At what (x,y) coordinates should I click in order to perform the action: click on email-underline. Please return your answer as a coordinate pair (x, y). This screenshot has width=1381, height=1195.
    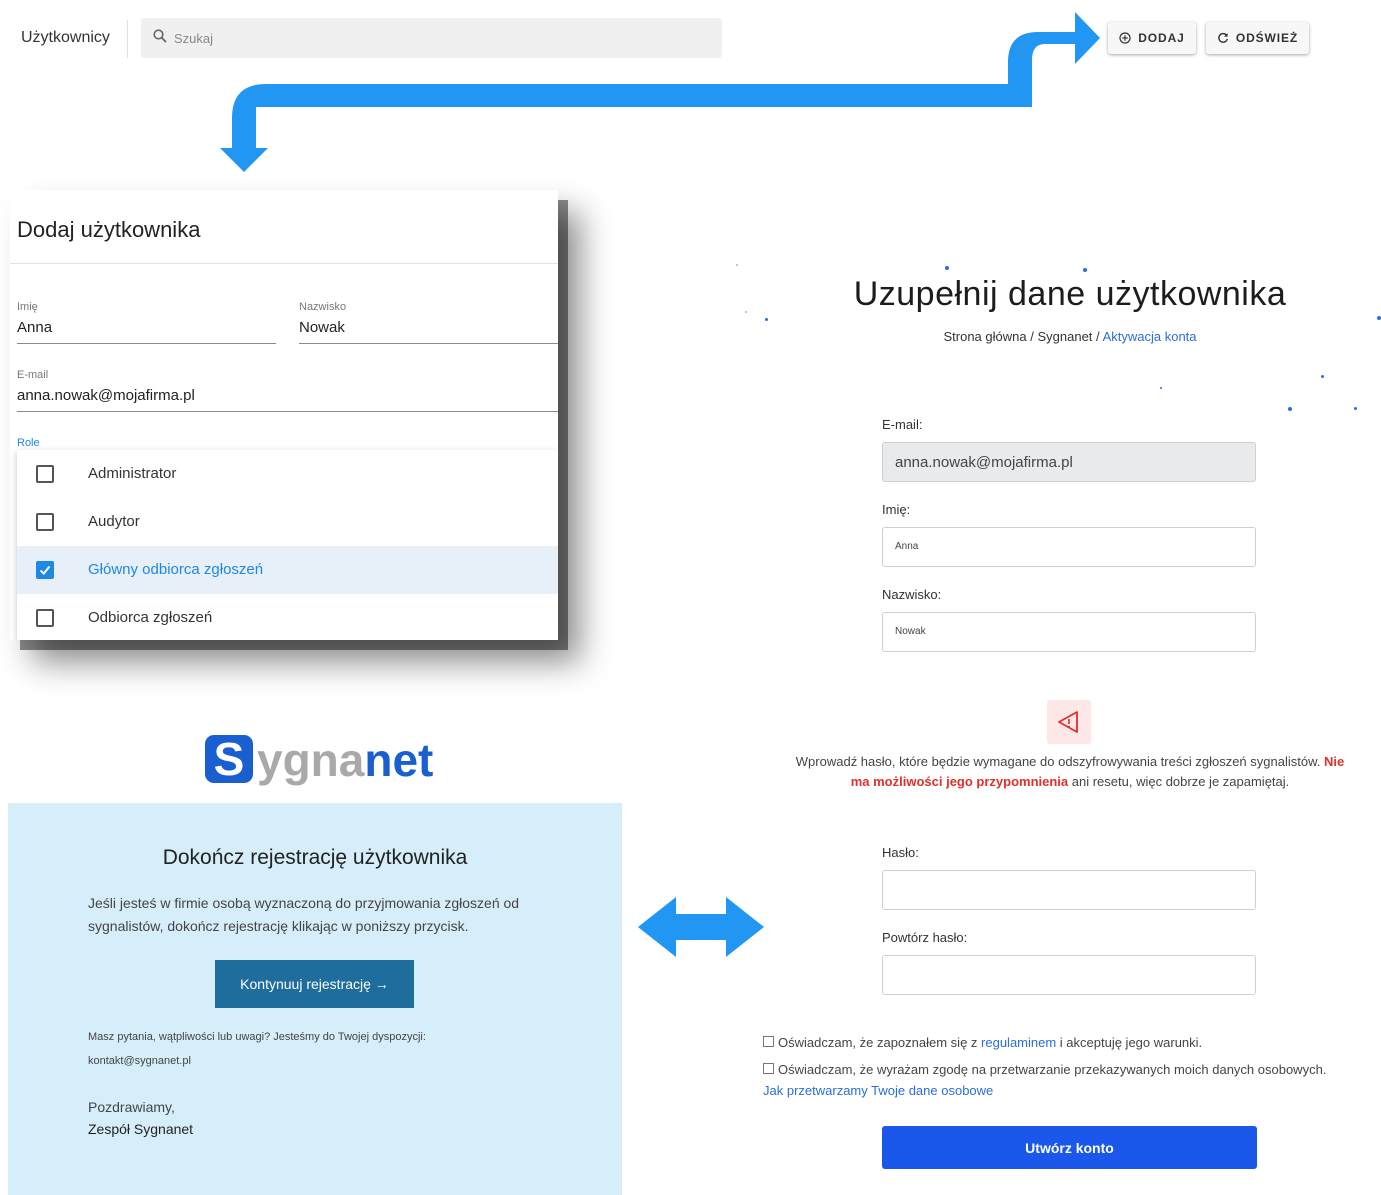
    Looking at the image, I should click on (287, 411).